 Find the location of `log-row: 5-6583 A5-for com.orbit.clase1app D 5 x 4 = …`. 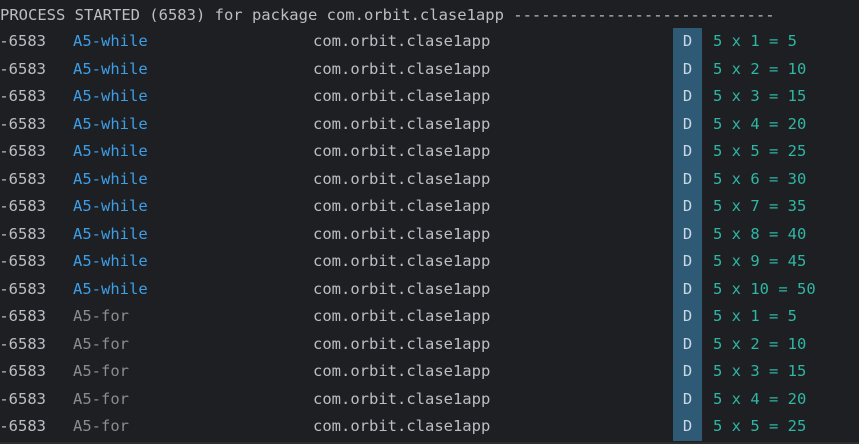

log-row: 5-6583 A5-for com.orbit.clase1app D 5 x 4 = … is located at coordinates (429, 399).